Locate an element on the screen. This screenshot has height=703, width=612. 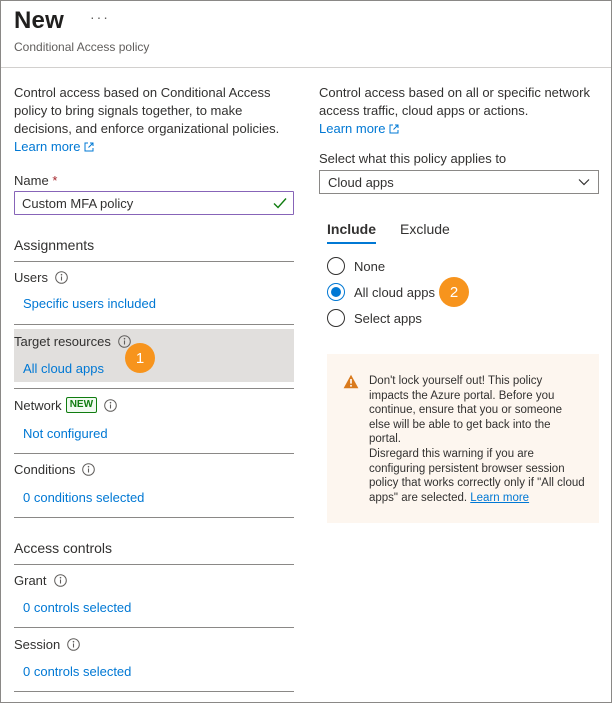
session-label: Session is located at coordinates (47, 644).